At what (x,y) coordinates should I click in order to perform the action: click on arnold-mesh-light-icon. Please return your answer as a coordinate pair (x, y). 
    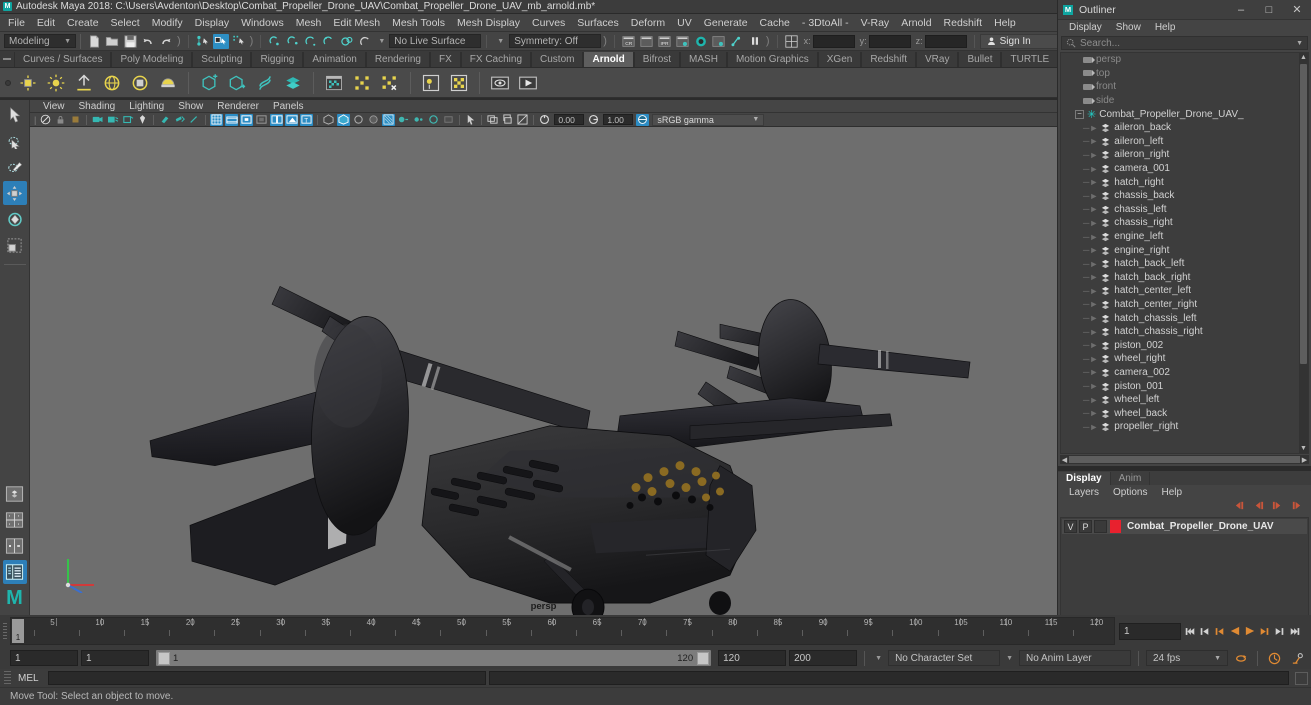
    Looking at the image, I should click on (140, 83).